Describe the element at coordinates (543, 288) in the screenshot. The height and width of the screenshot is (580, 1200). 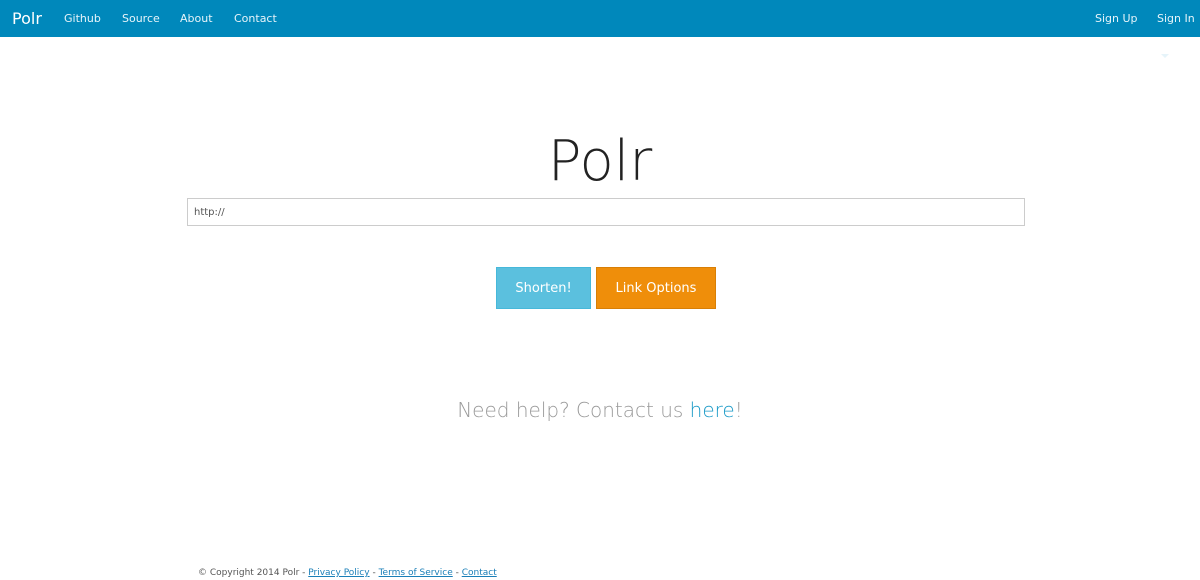
I see `shorten-button: Shorten!` at that location.